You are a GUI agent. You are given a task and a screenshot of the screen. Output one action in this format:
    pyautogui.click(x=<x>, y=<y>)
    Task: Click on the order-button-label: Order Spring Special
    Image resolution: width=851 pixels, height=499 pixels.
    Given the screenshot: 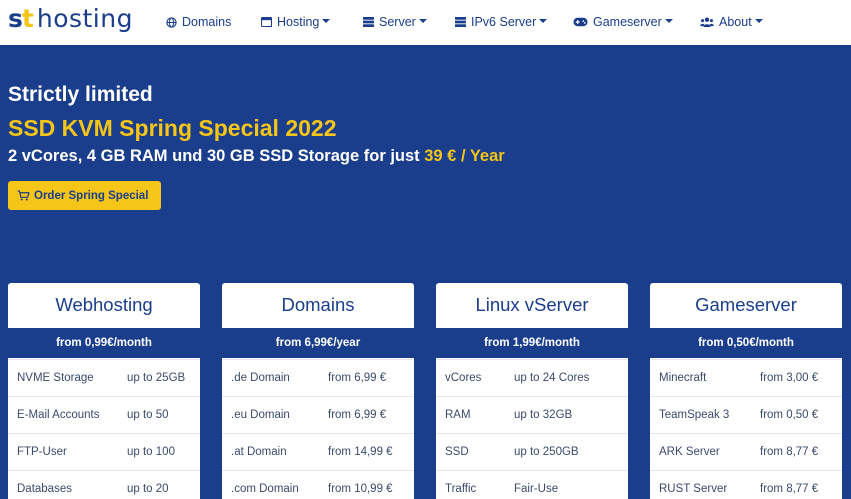 What is the action you would take?
    pyautogui.click(x=91, y=195)
    